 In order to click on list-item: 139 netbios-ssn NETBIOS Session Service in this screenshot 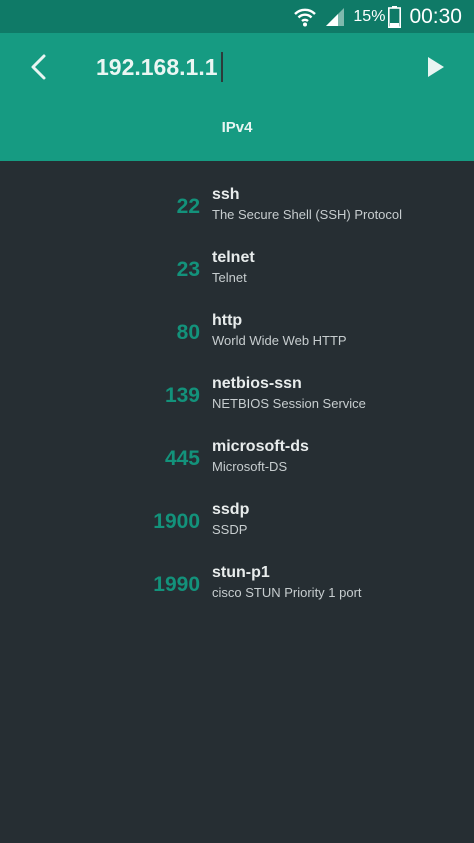, I will do `click(237, 381)`.